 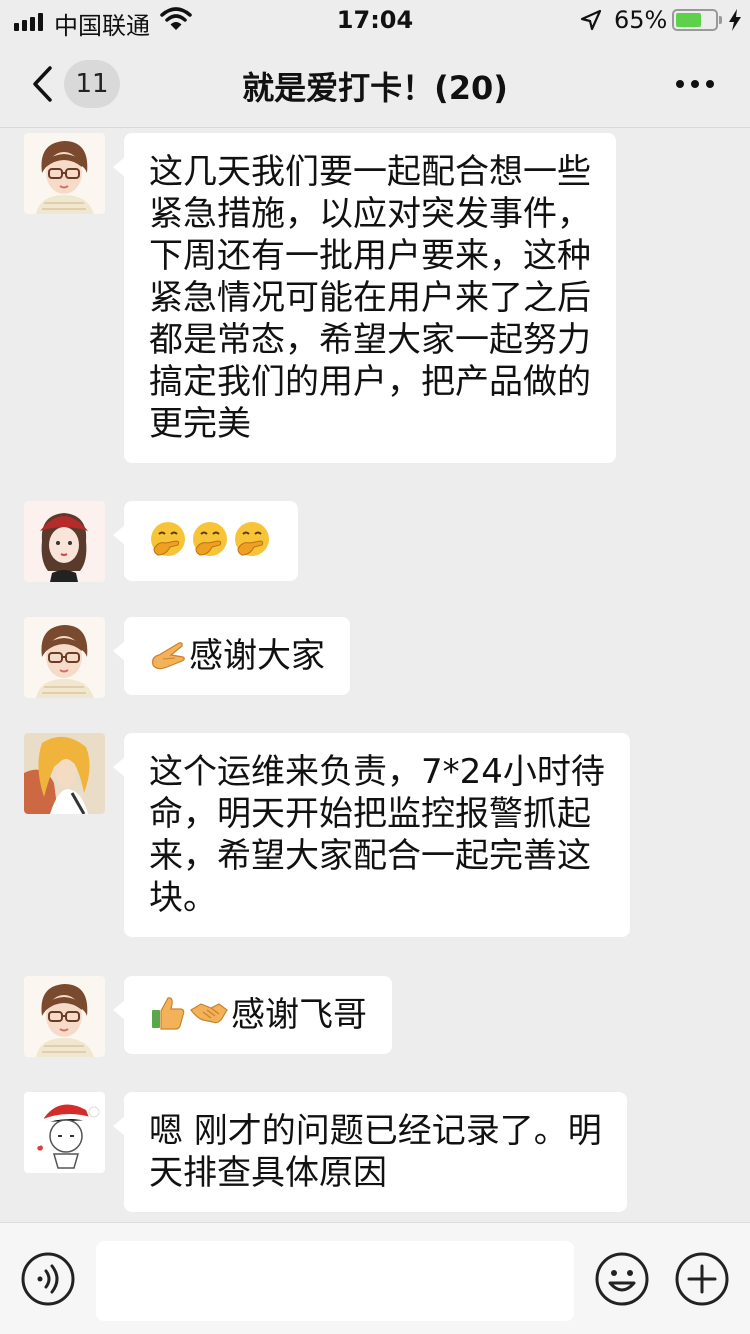 What do you see at coordinates (64, 1132) in the screenshot?
I see `avatar-santa-hat-sketch` at bounding box center [64, 1132].